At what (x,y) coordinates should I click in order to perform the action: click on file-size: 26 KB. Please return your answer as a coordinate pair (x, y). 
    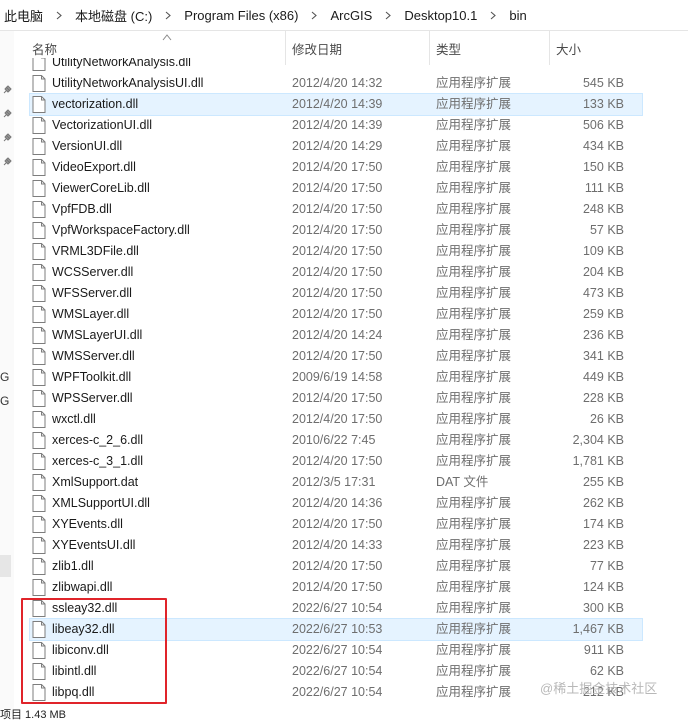
    Looking at the image, I should click on (606, 419).